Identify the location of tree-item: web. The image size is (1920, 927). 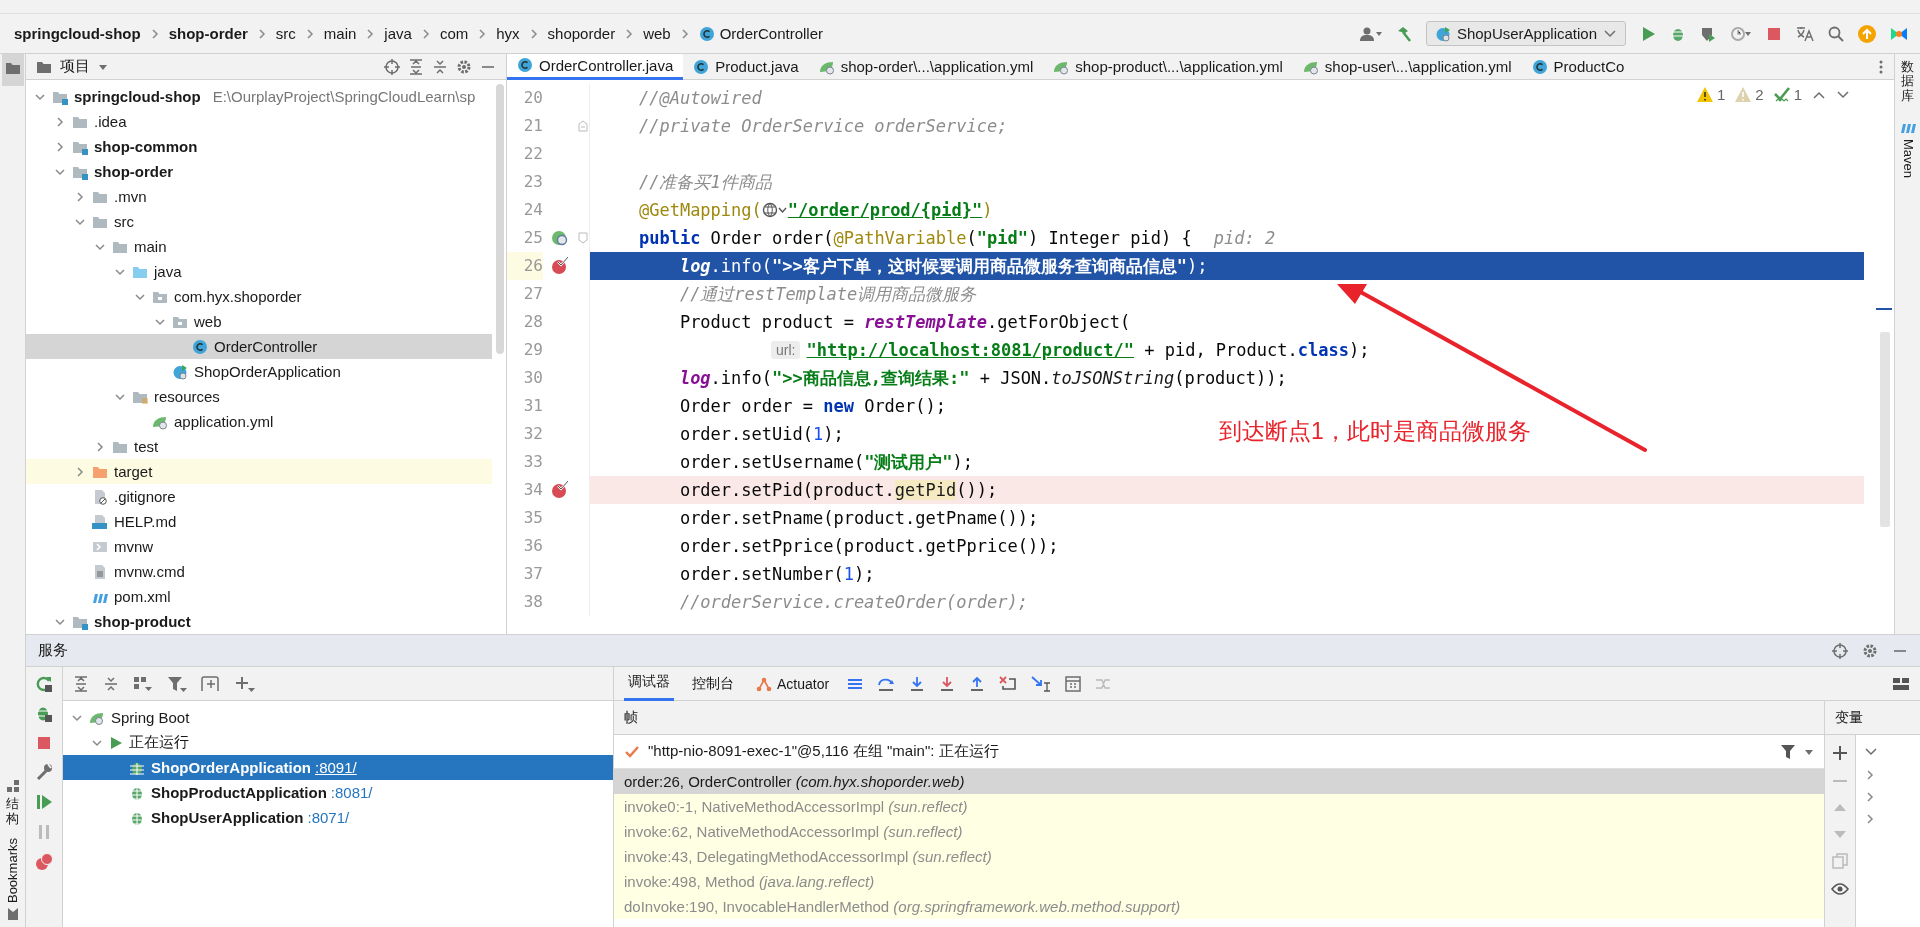
(259, 321).